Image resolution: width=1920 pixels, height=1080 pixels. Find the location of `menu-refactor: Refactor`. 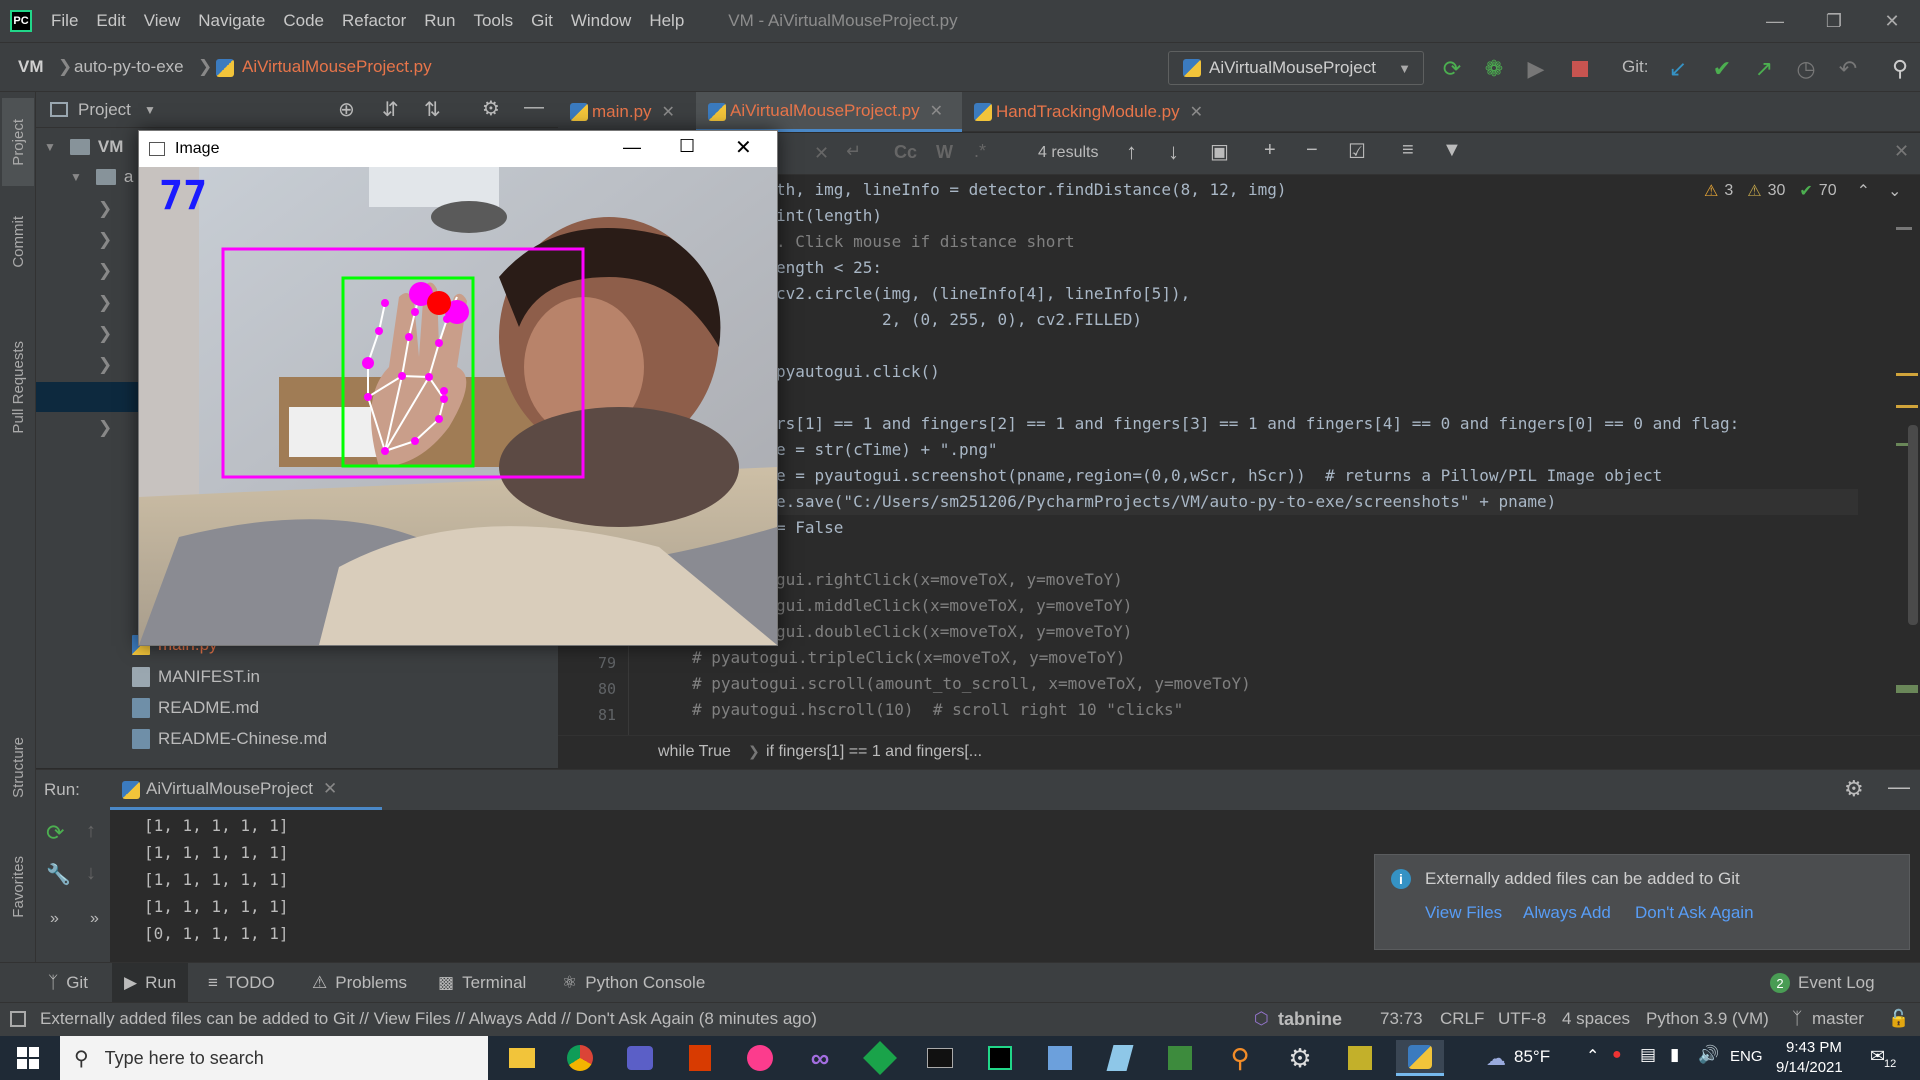

menu-refactor: Refactor is located at coordinates (374, 21).